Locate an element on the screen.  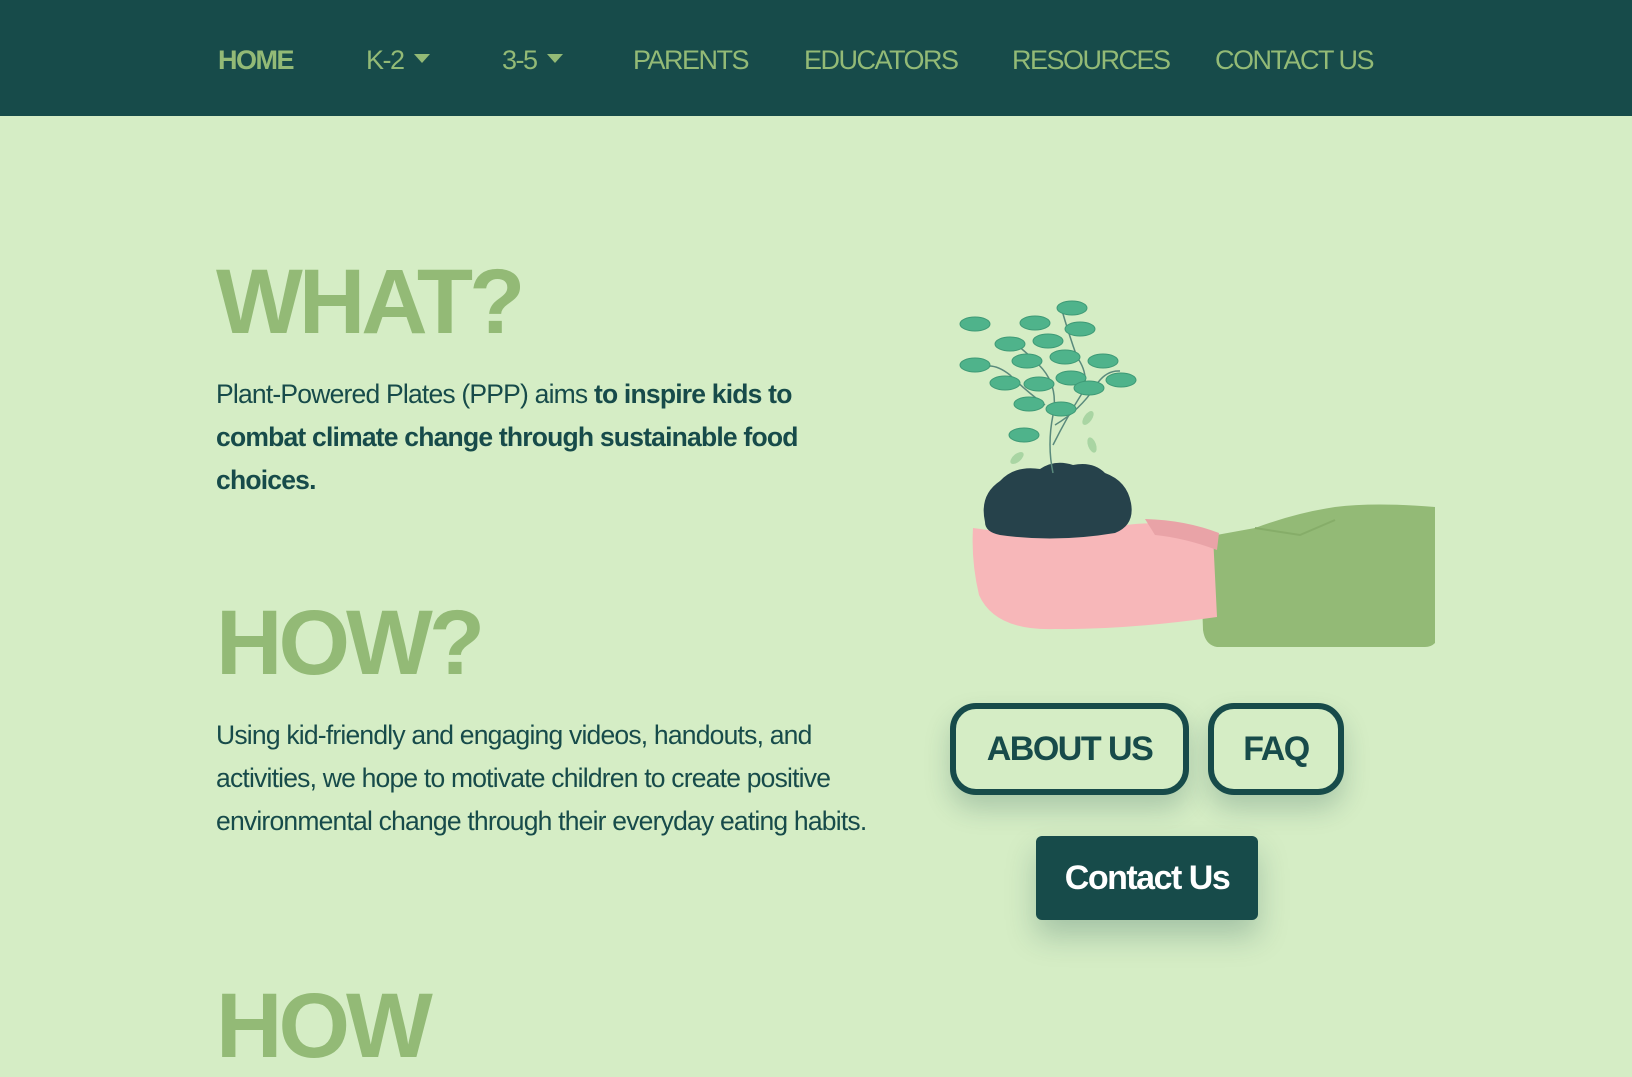
nav-parents: PARENTS is located at coordinates (691, 60).